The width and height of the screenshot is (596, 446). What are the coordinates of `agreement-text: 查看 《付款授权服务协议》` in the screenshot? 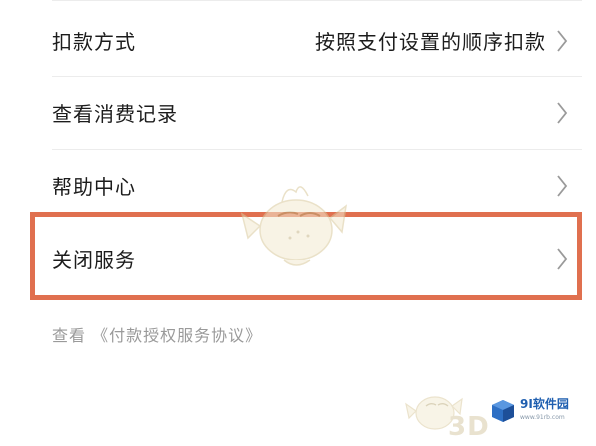 It's located at (157, 334).